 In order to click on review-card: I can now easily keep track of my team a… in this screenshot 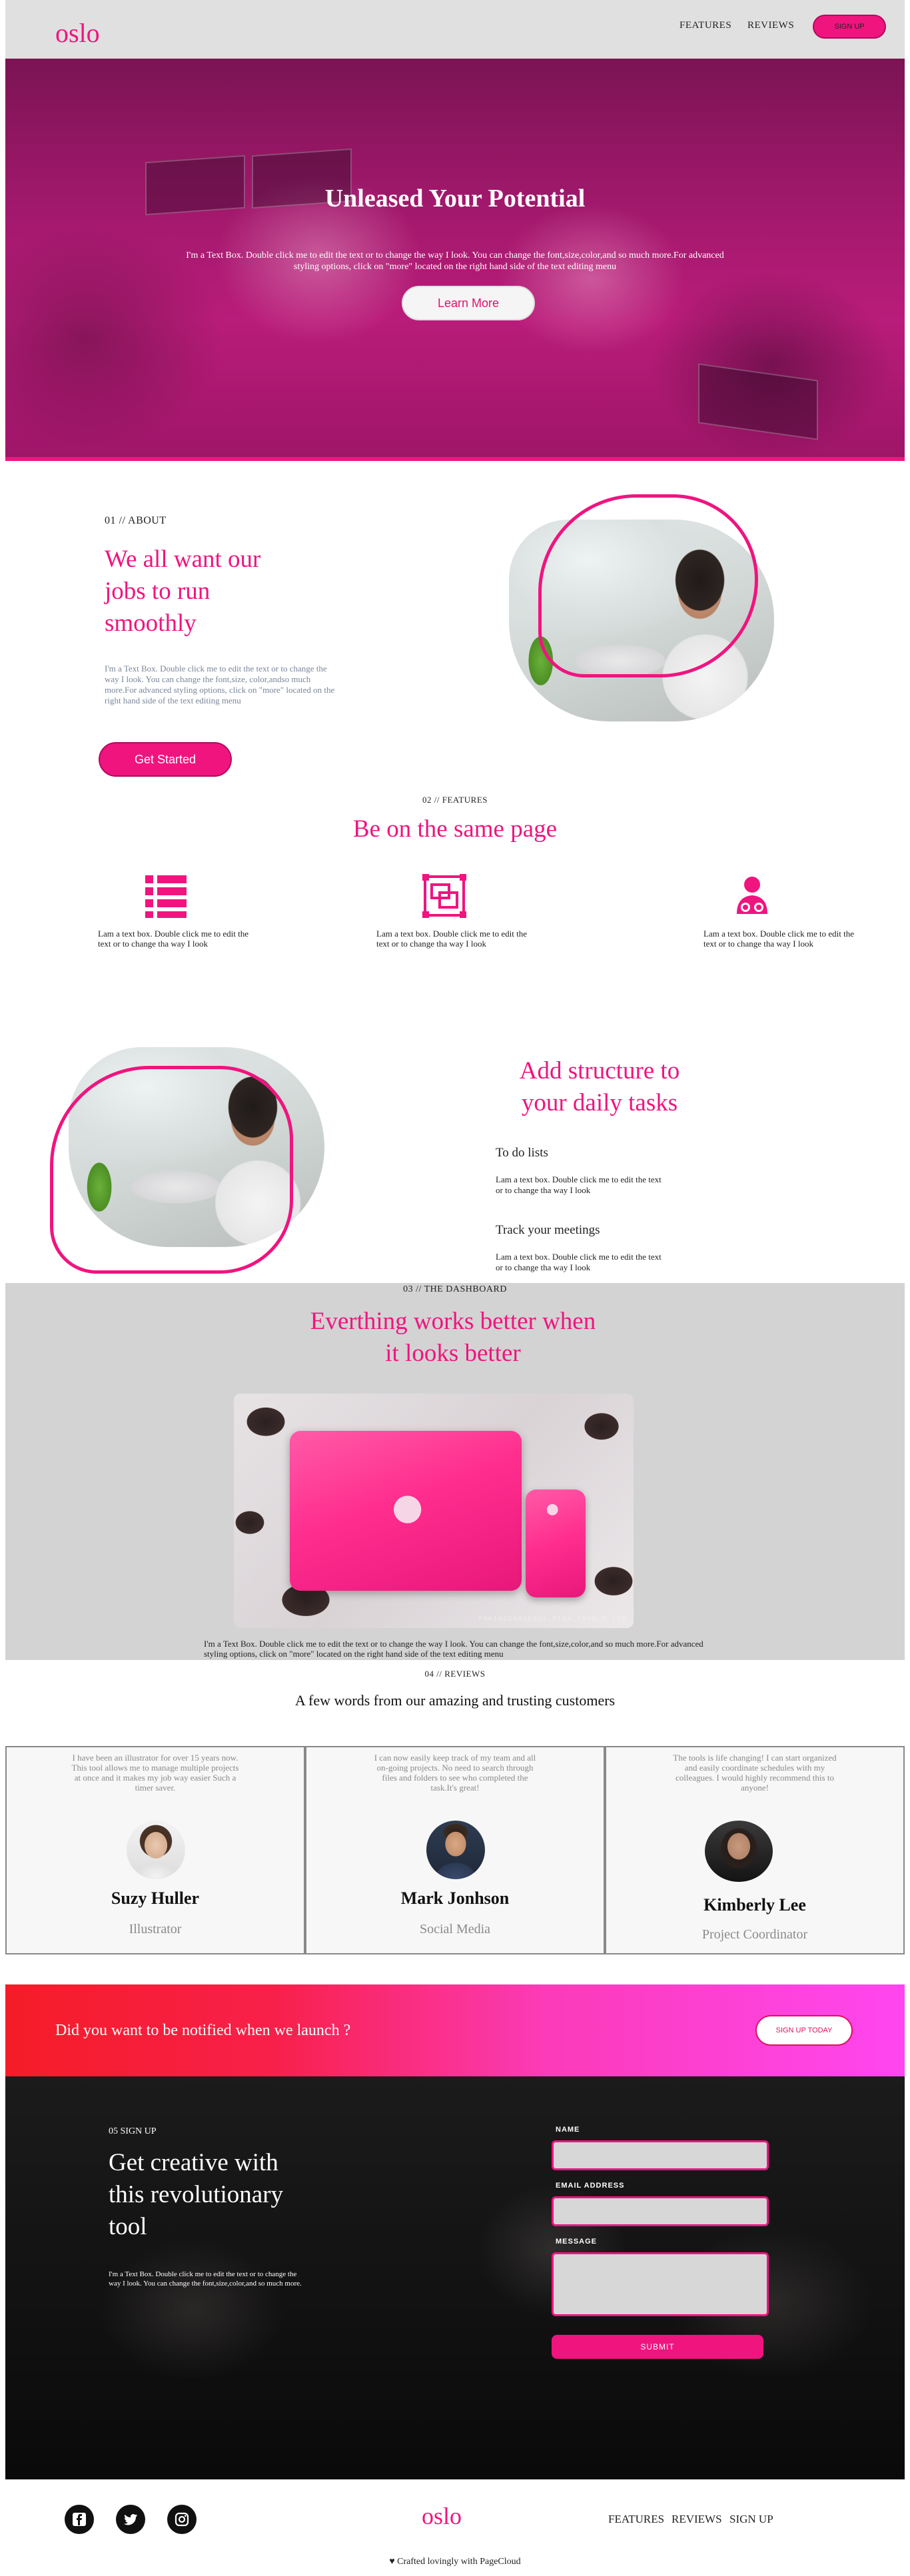, I will do `click(455, 1850)`.